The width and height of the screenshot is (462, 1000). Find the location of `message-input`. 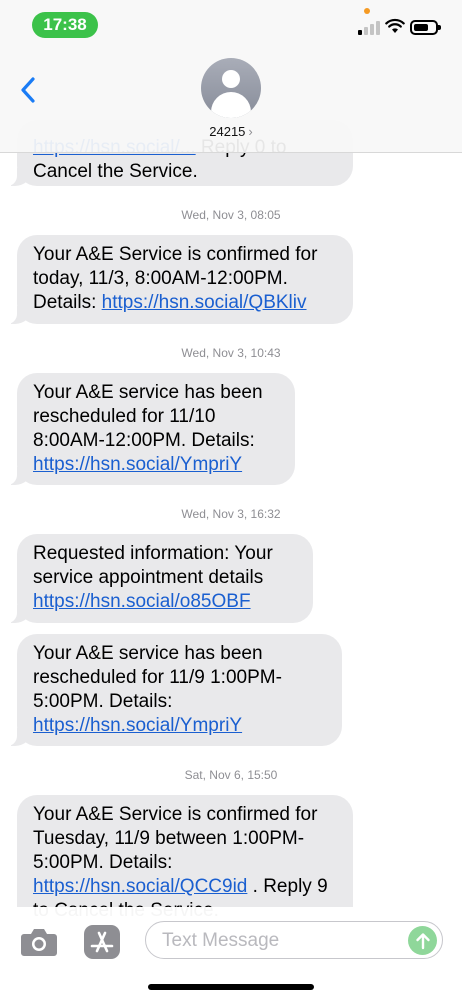

message-input is located at coordinates (282, 941).